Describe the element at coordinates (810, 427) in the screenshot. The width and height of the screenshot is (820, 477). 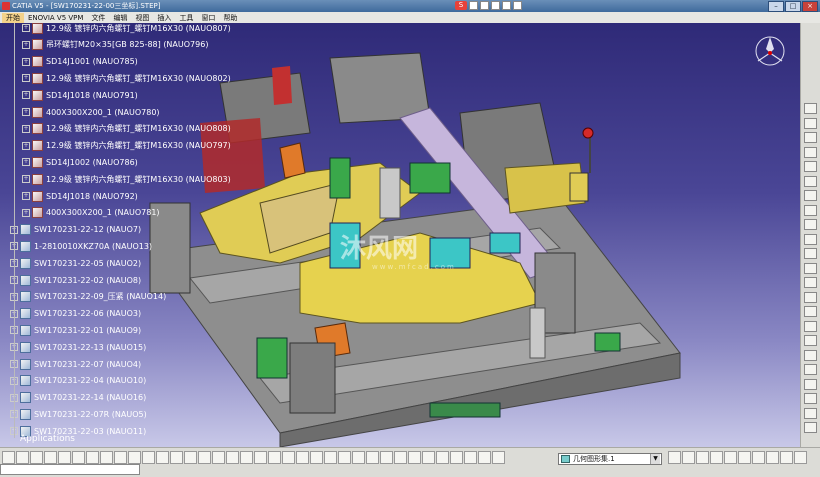
I see `properties-icon` at that location.